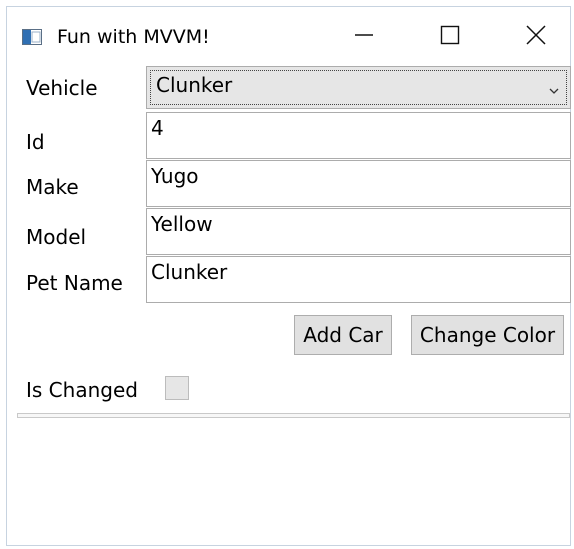 The height and width of the screenshot is (549, 574). What do you see at coordinates (343, 335) in the screenshot?
I see `add-car-button: Add Car` at bounding box center [343, 335].